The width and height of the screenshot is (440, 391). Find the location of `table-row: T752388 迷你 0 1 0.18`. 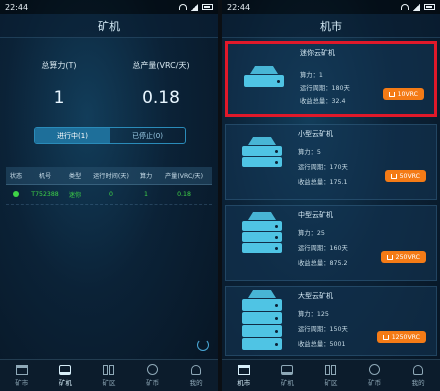

table-row: T752388 迷你 0 1 0.18 is located at coordinates (109, 195).